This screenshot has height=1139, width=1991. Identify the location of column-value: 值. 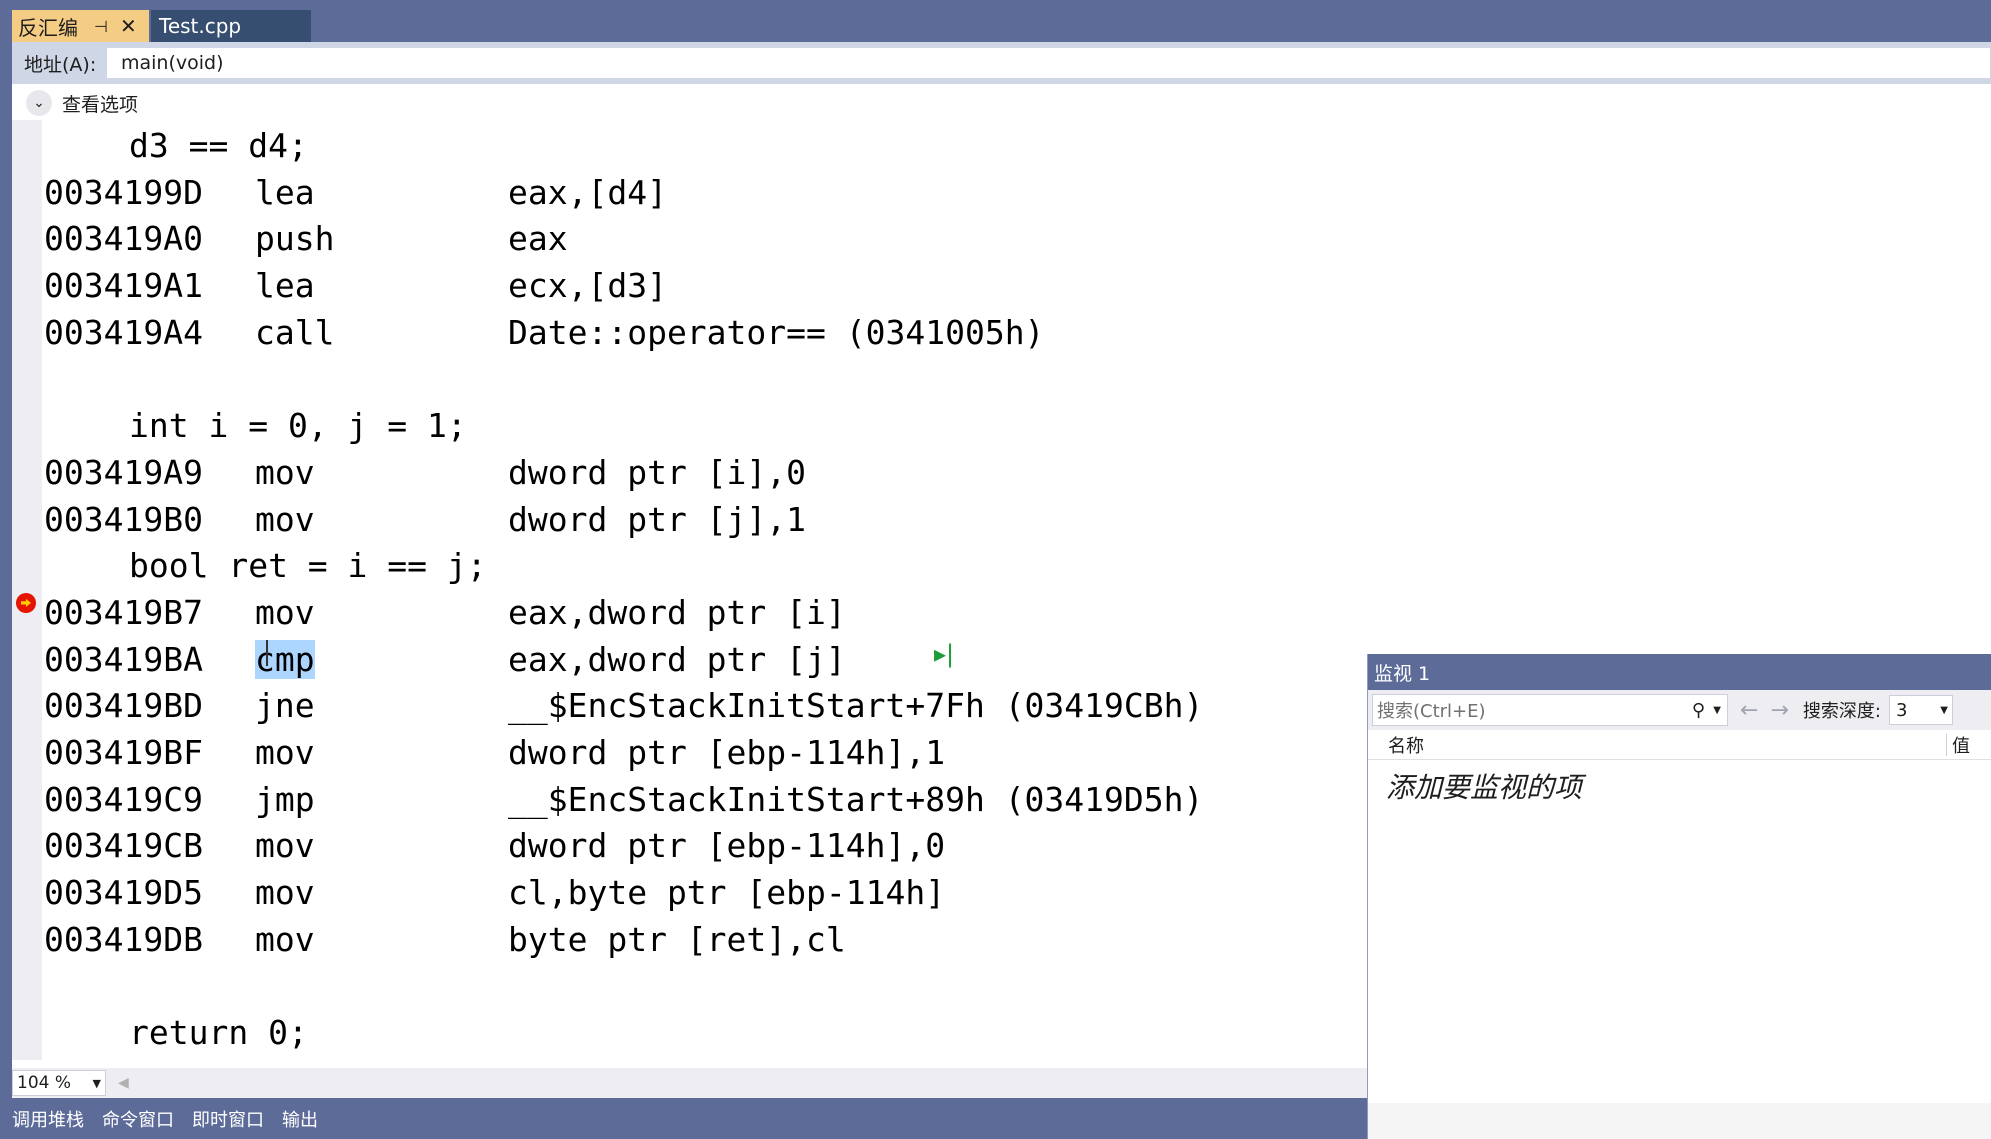
(1961, 745).